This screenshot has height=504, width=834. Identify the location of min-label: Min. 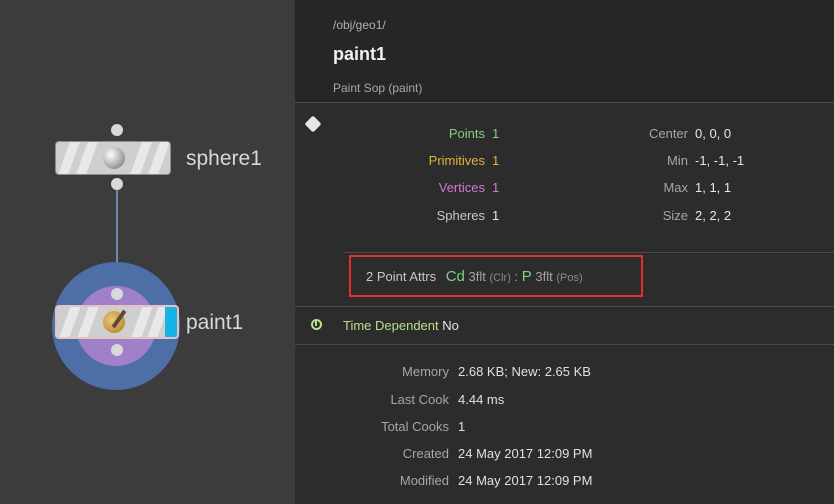
(677, 160).